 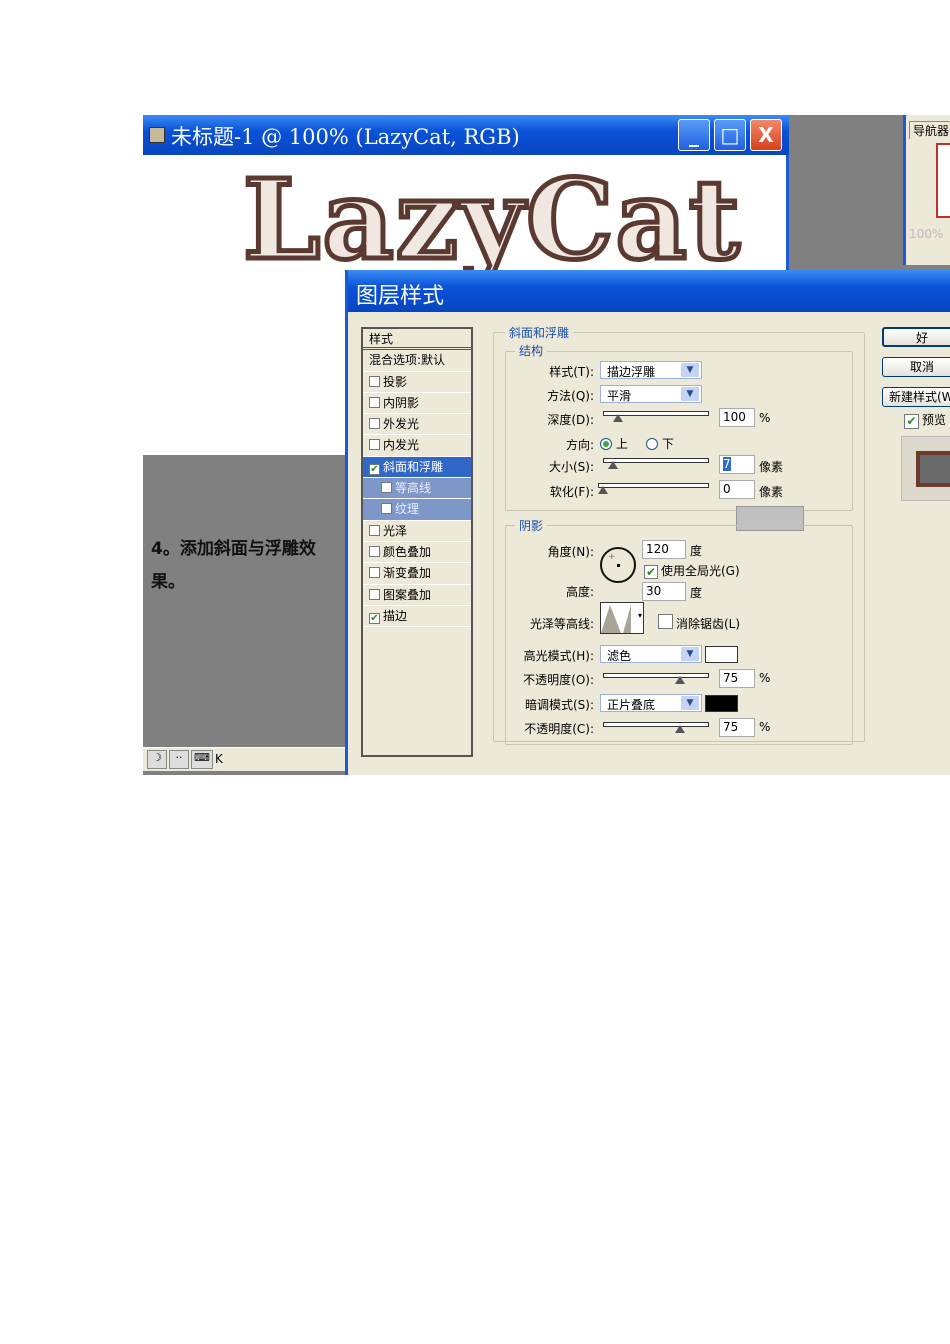 What do you see at coordinates (926, 234) in the screenshot?
I see `navigator-zoom: 100%` at bounding box center [926, 234].